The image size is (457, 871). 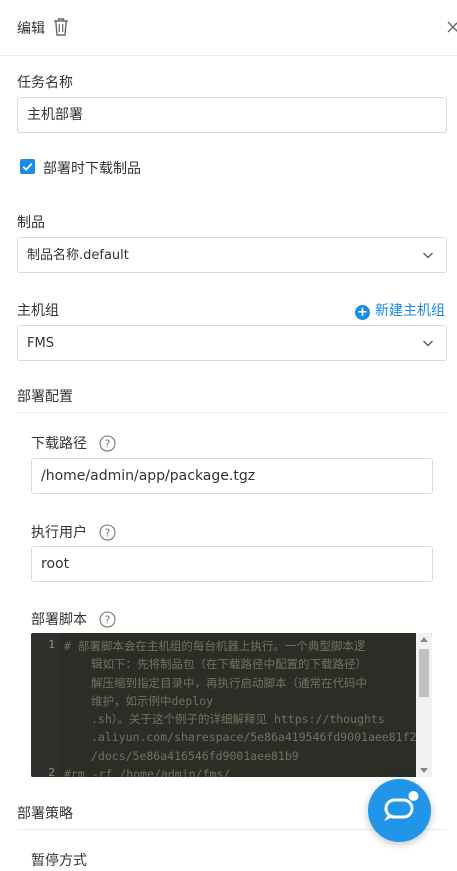 What do you see at coordinates (238, 719) in the screenshot?
I see `code-line: .sh）。关于这个例子的详细解释见 https://thoughts` at bounding box center [238, 719].